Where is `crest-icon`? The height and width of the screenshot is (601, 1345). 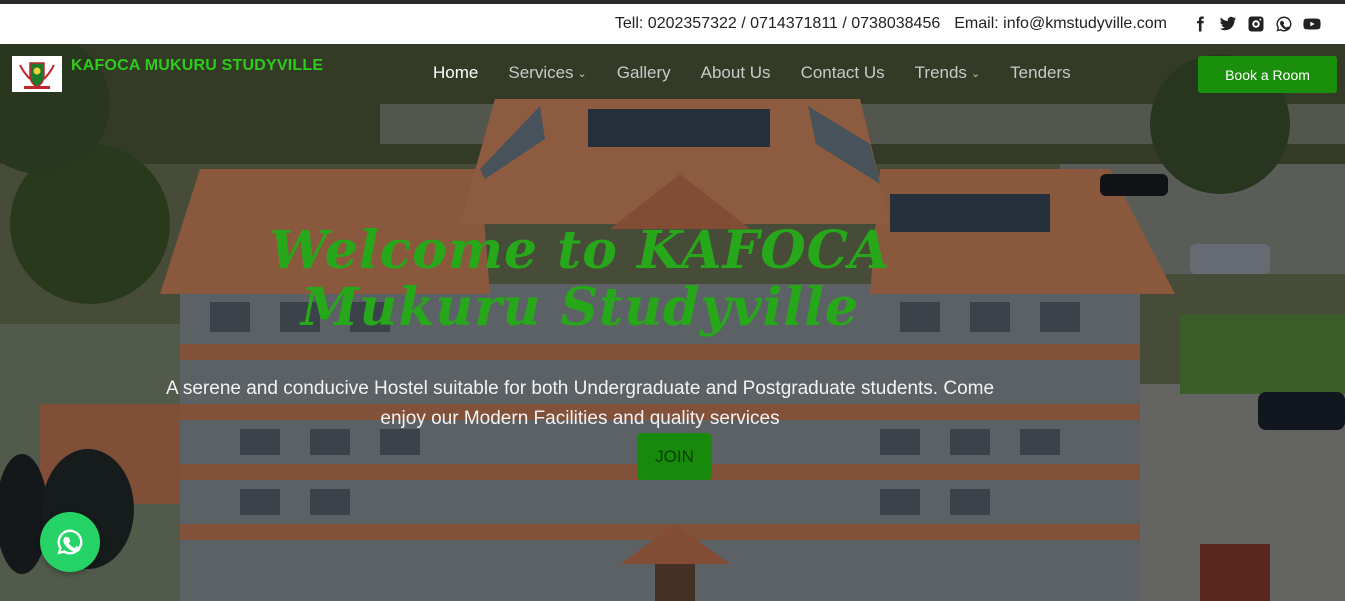 crest-icon is located at coordinates (37, 74).